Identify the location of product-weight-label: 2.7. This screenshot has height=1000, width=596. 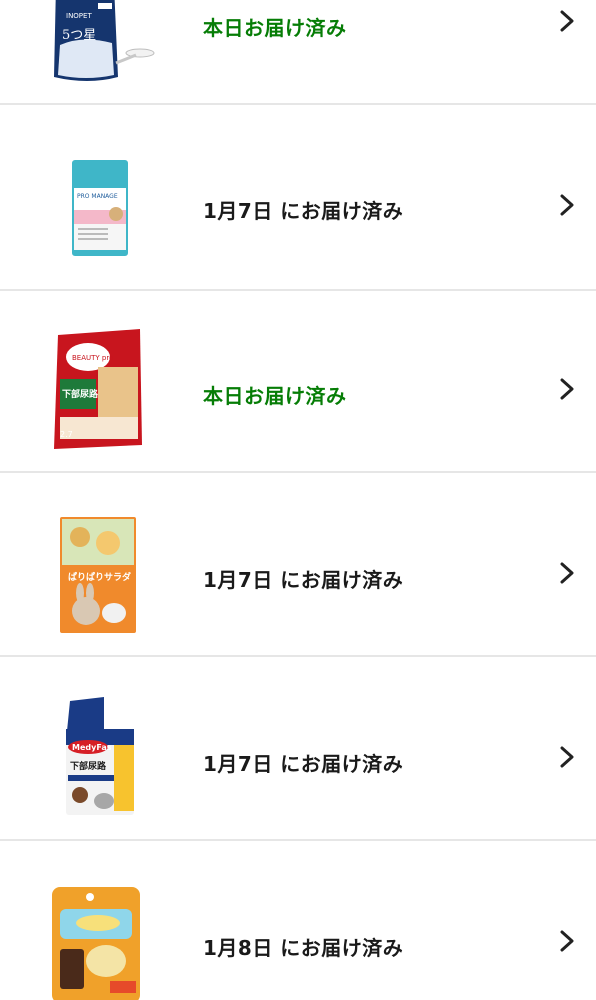
(66, 434).